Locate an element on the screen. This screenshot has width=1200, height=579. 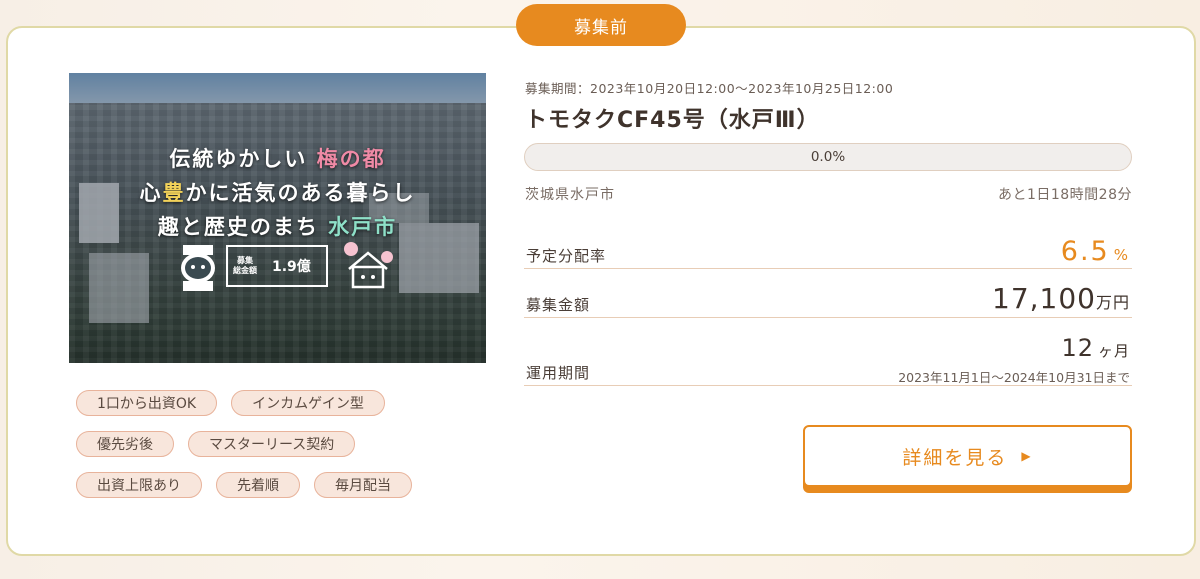
tag-row: 出資上限あり 先着順 毎月配当 is located at coordinates (286, 485).